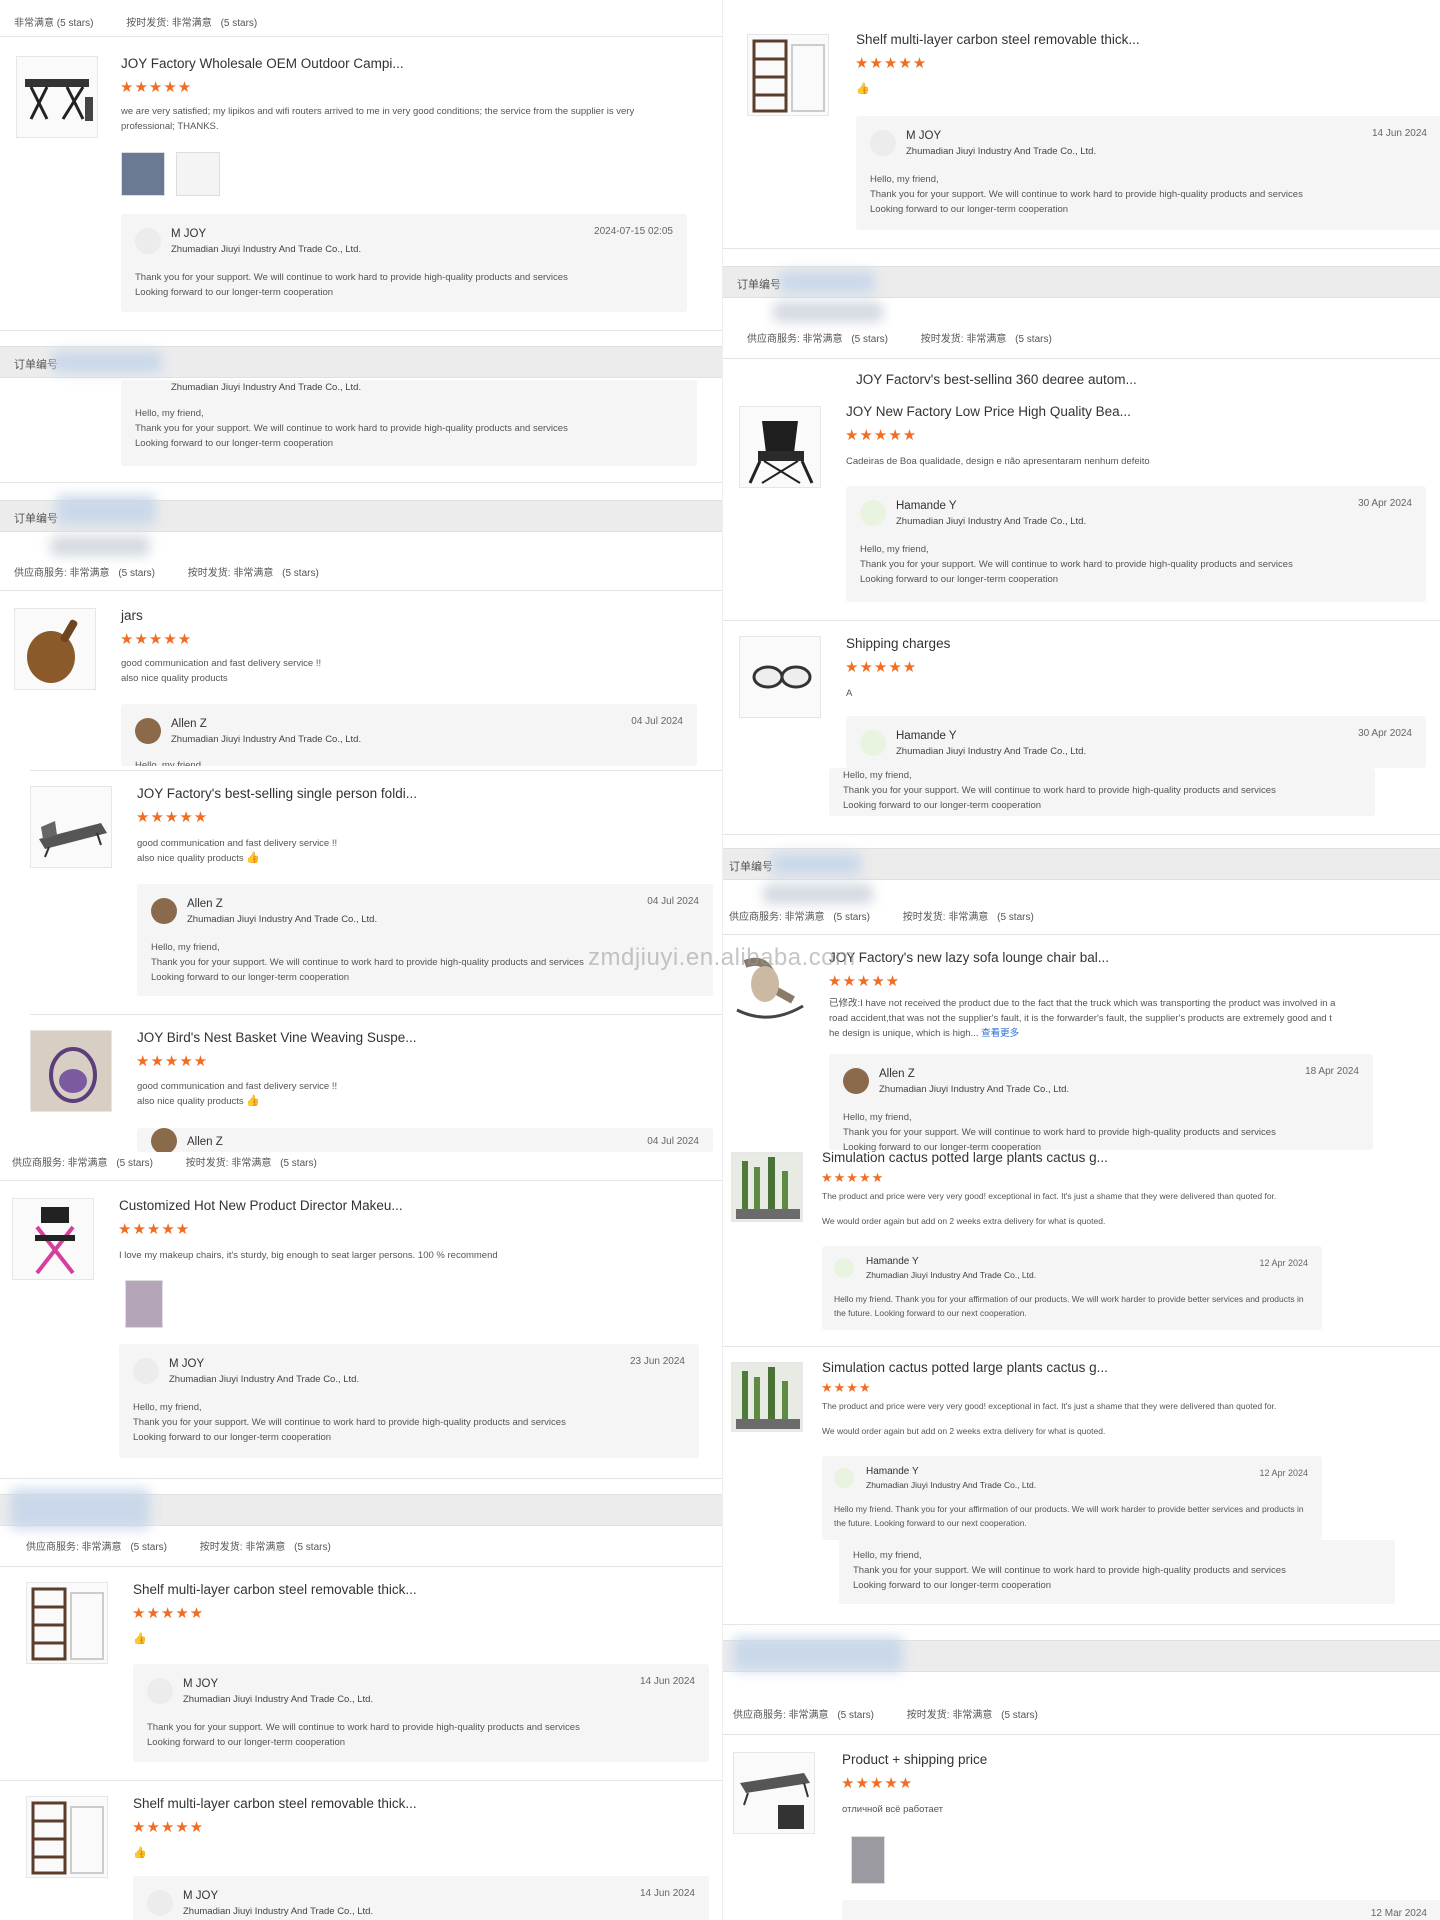 The width and height of the screenshot is (1440, 1920). What do you see at coordinates (781, 1715) in the screenshot?
I see `supplier-service-rating: 供应商服务: 非常满意` at bounding box center [781, 1715].